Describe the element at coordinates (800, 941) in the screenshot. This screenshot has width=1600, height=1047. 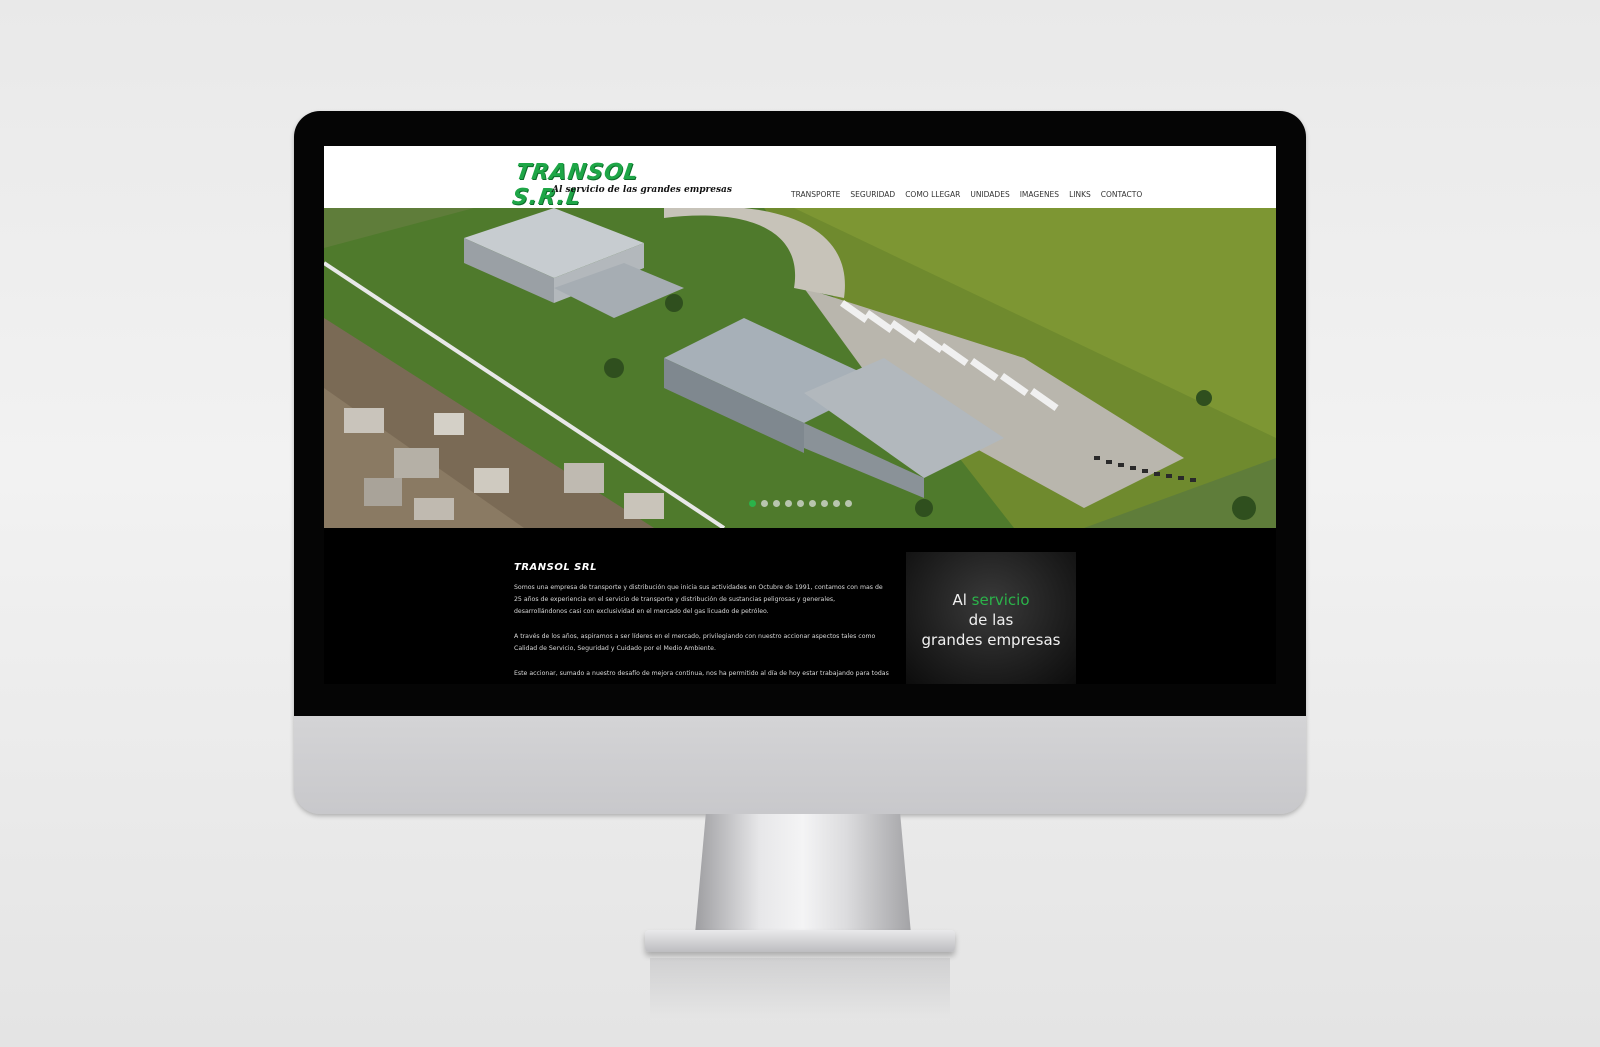
I see `monitor-stand-base` at that location.